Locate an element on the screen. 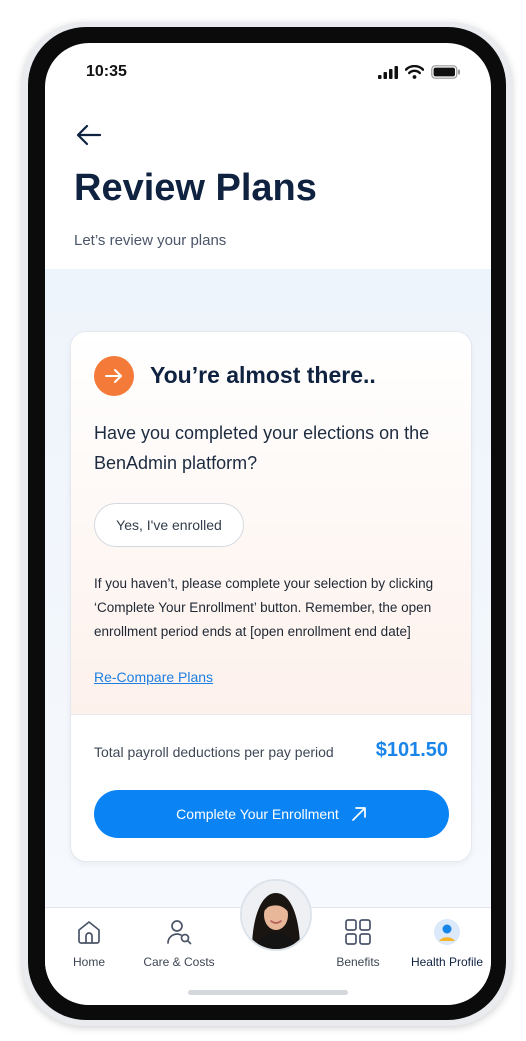 This screenshot has width=526, height=1041. nav-label-care-costs: Care & Costs is located at coordinates (179, 962).